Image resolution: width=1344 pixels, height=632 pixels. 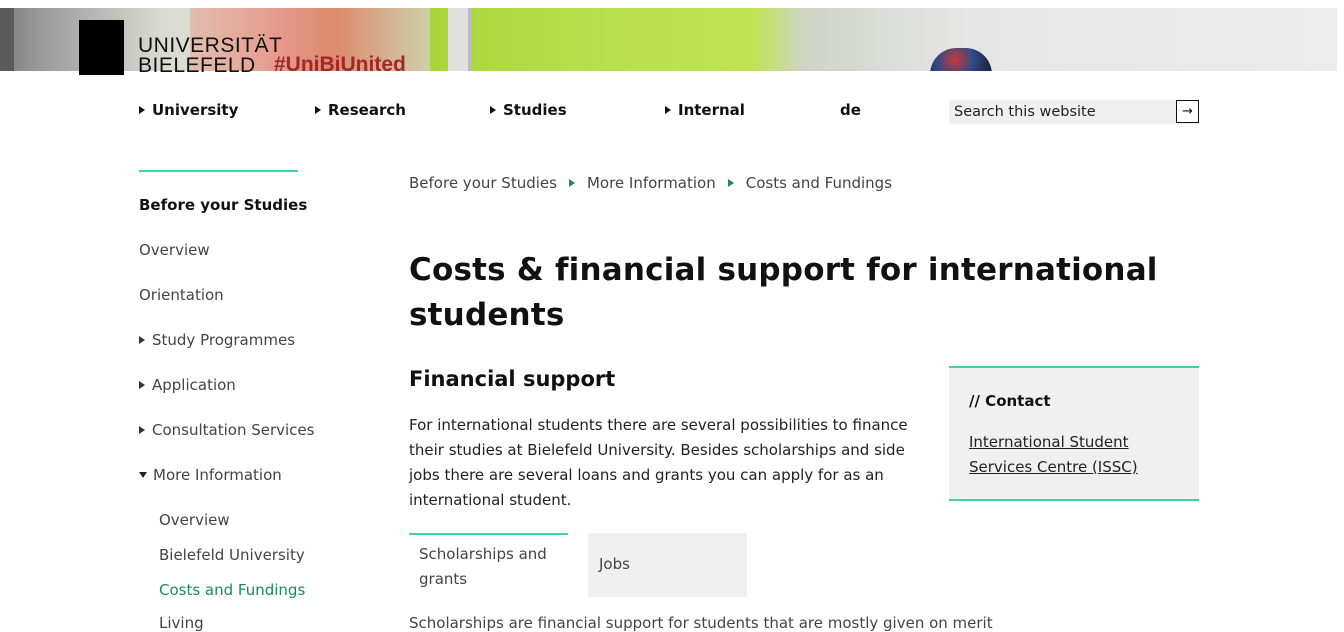 What do you see at coordinates (512, 379) in the screenshot?
I see `section-heading: Financial support` at bounding box center [512, 379].